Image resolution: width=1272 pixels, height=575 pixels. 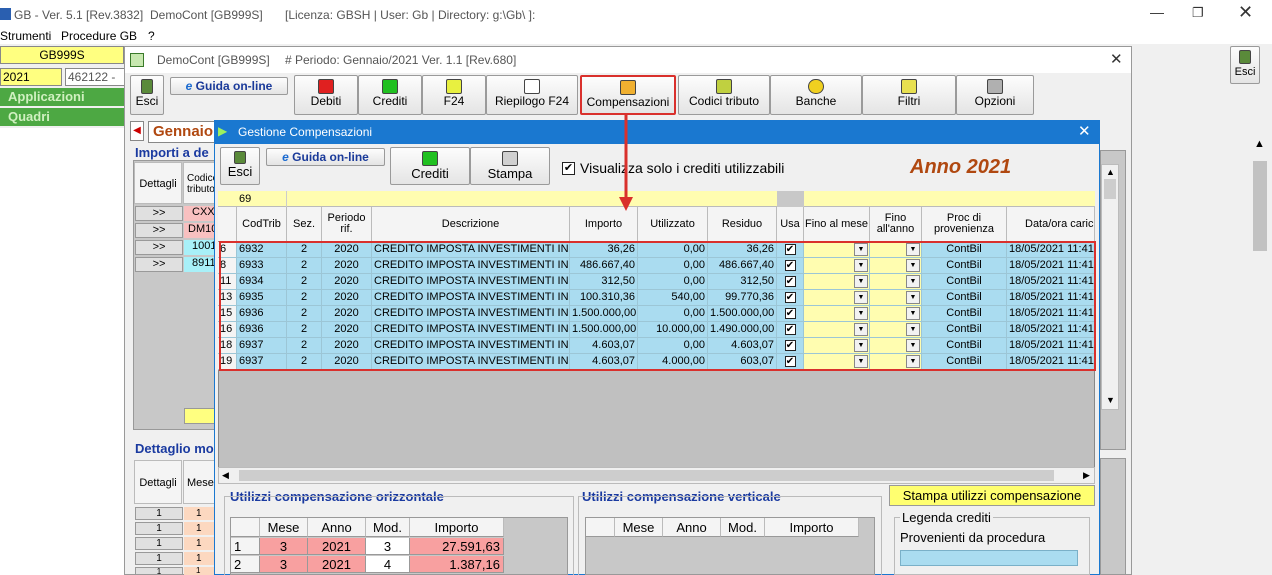 I want to click on grid-hscroll: ◀ ▶, so click(x=656, y=475).